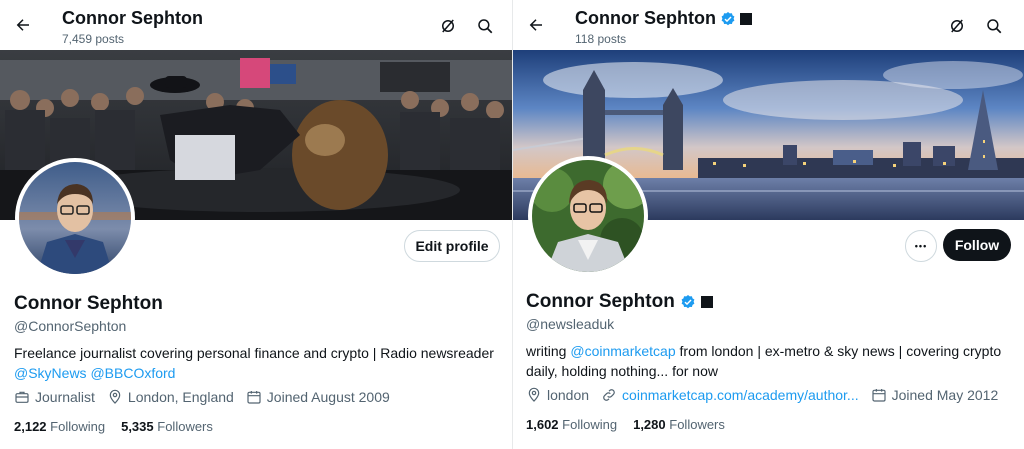 The height and width of the screenshot is (449, 1024). Describe the element at coordinates (570, 324) in the screenshot. I see `profile-handle: @newsleaduk` at that location.